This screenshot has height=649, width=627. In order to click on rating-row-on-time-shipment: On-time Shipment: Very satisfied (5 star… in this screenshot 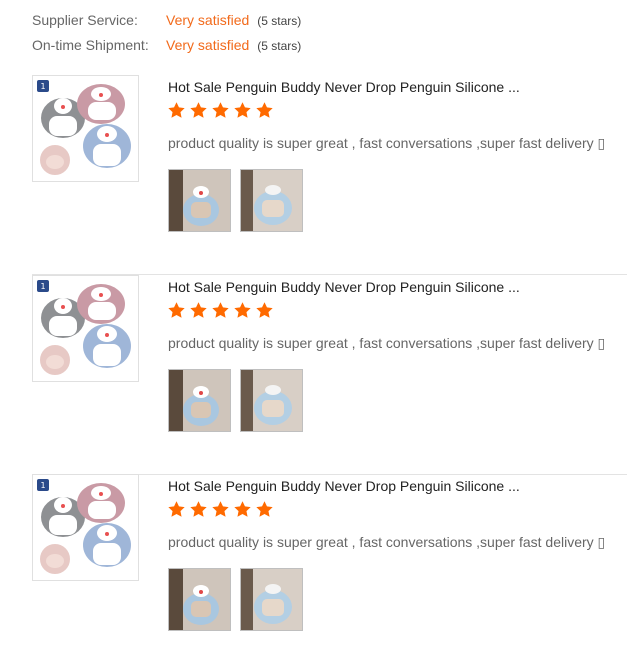, I will do `click(166, 49)`.